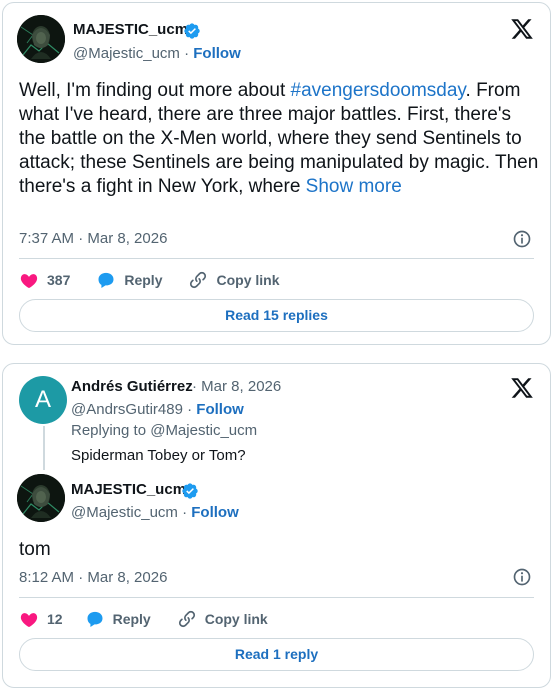  Describe the element at coordinates (130, 29) in the screenshot. I see `author-name: MAJESTIC_ucm` at that location.